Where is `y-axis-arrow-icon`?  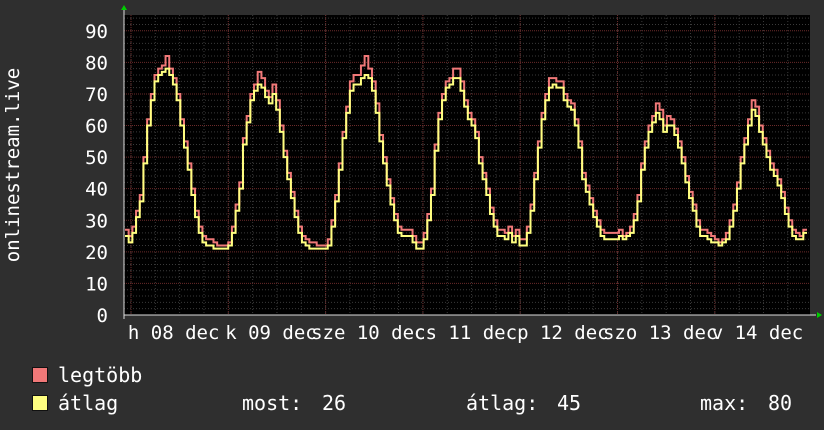 y-axis-arrow-icon is located at coordinates (124, 7).